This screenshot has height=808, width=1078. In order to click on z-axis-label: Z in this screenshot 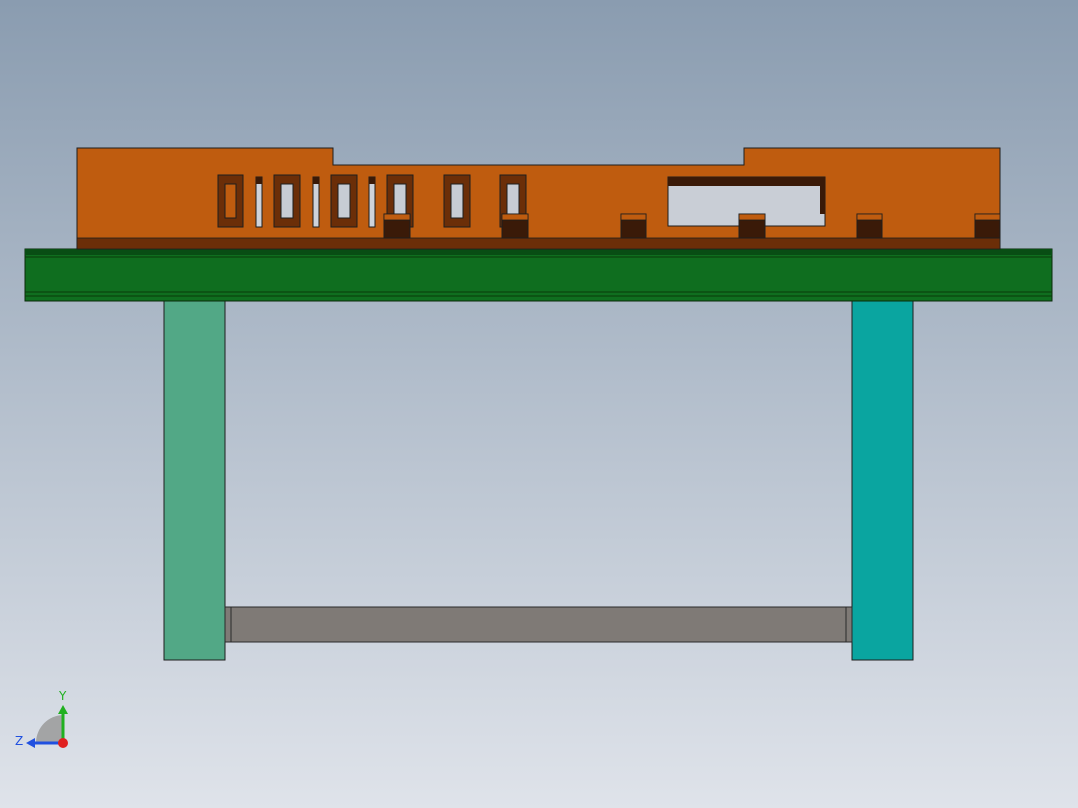, I will do `click(19, 741)`.